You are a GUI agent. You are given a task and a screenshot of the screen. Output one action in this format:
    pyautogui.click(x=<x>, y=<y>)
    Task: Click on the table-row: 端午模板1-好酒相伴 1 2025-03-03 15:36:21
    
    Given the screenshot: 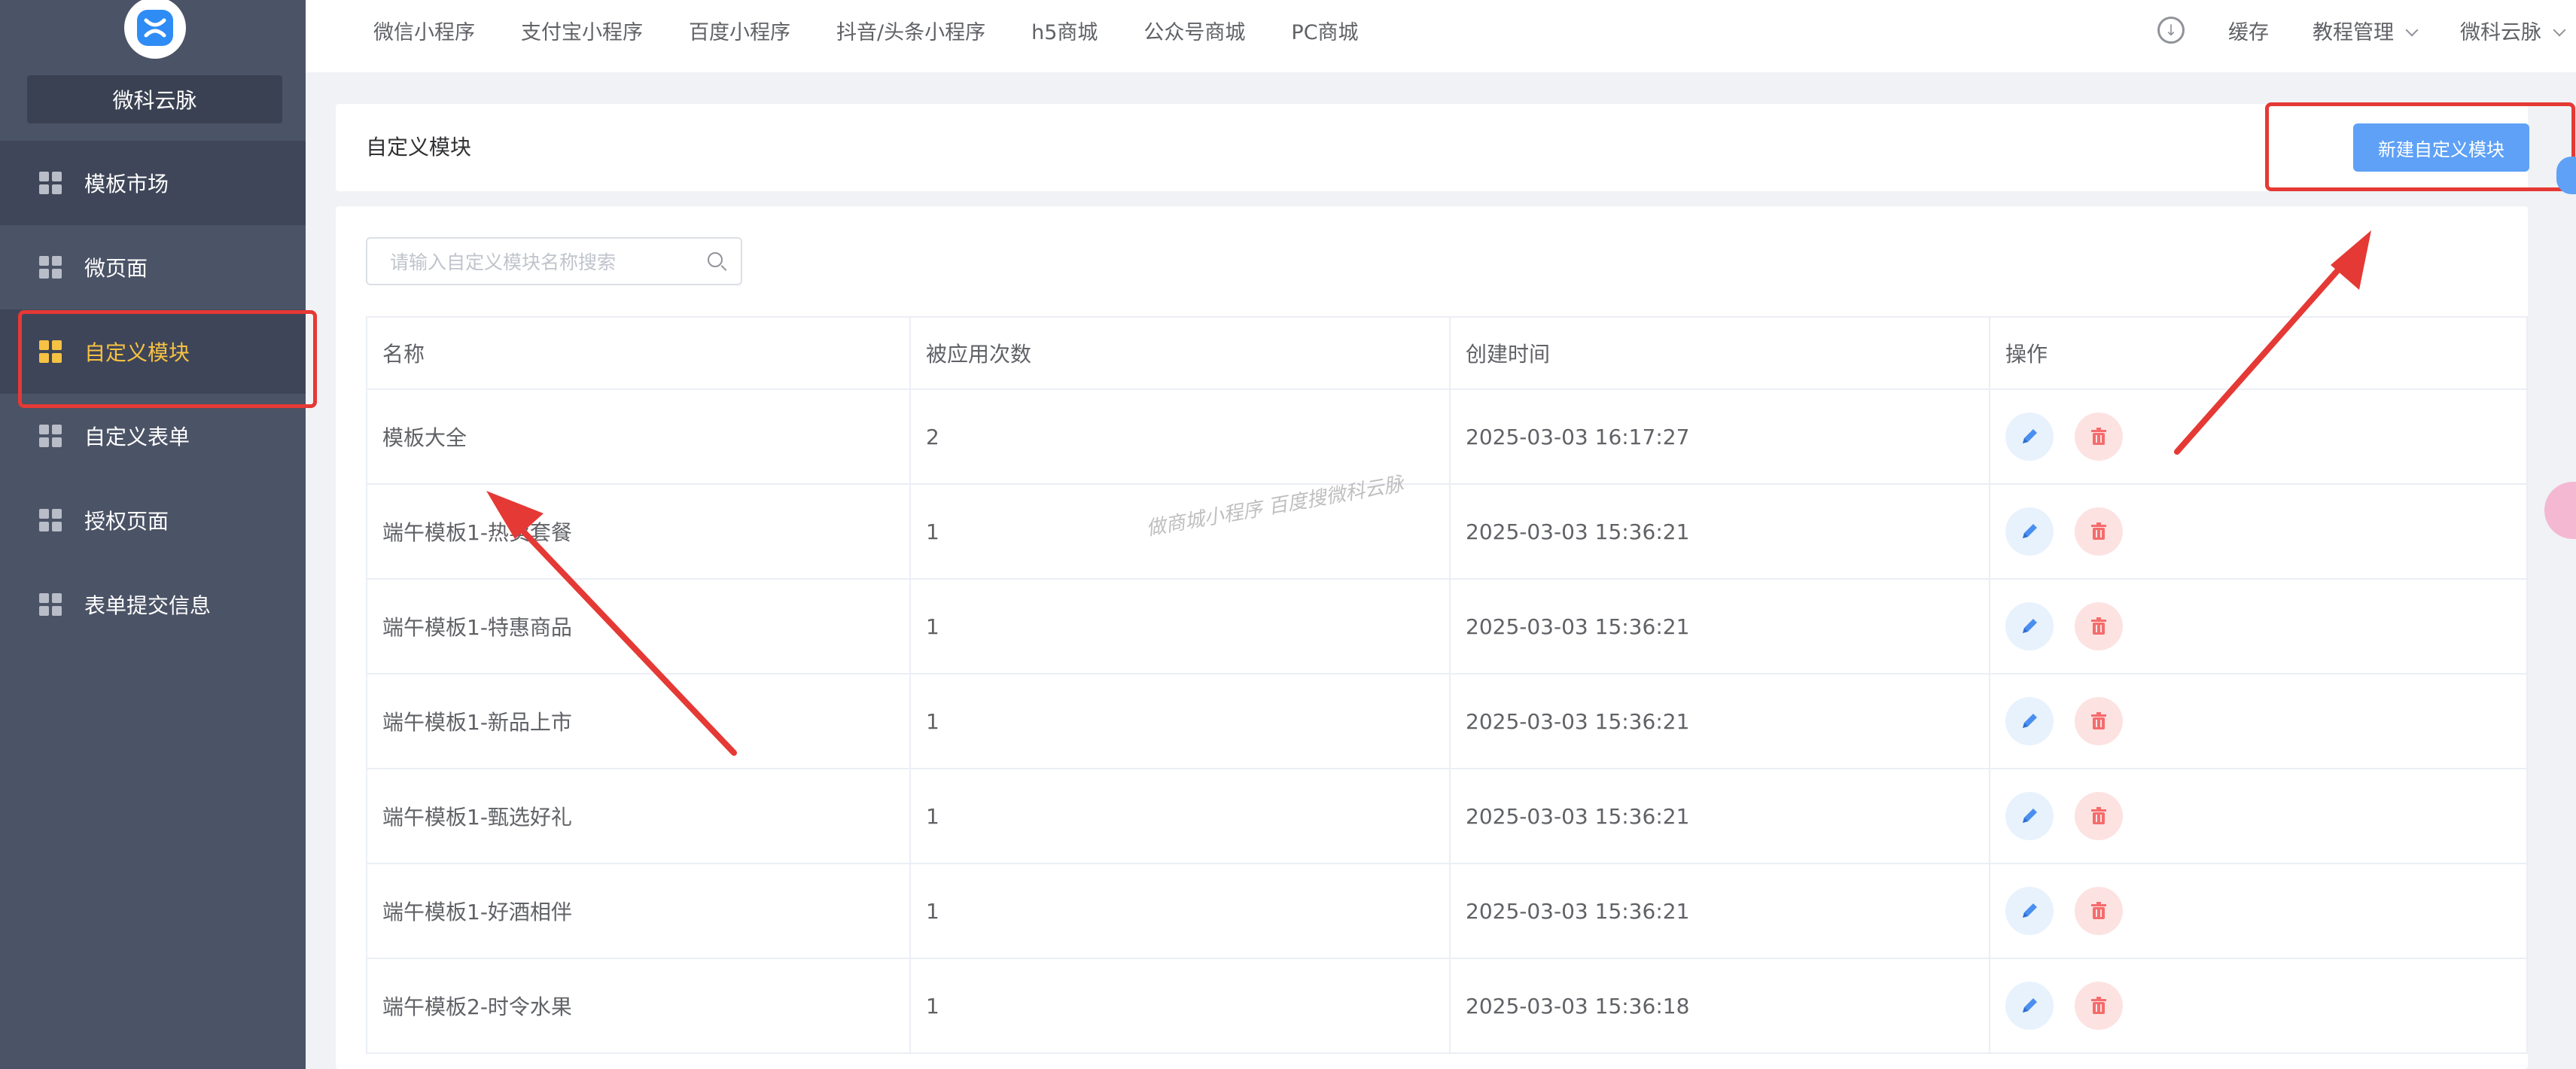 What is the action you would take?
    pyautogui.click(x=1447, y=911)
    